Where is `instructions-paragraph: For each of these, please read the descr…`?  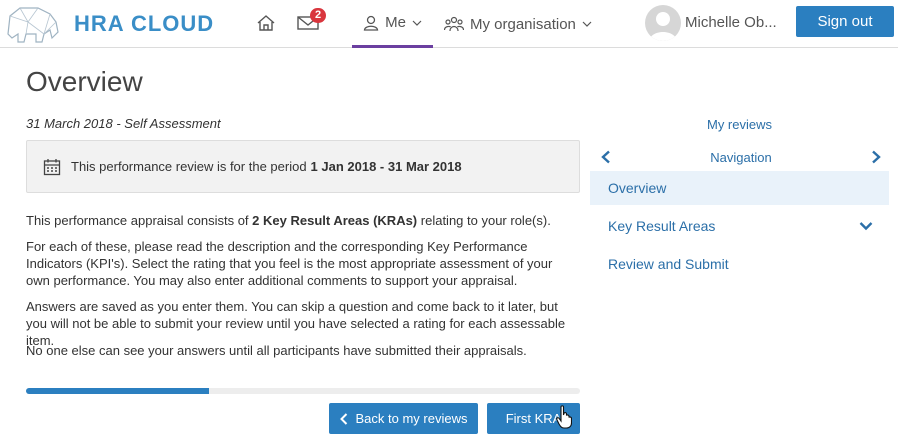 instructions-paragraph: For each of these, please read the descr… is located at coordinates (289, 263).